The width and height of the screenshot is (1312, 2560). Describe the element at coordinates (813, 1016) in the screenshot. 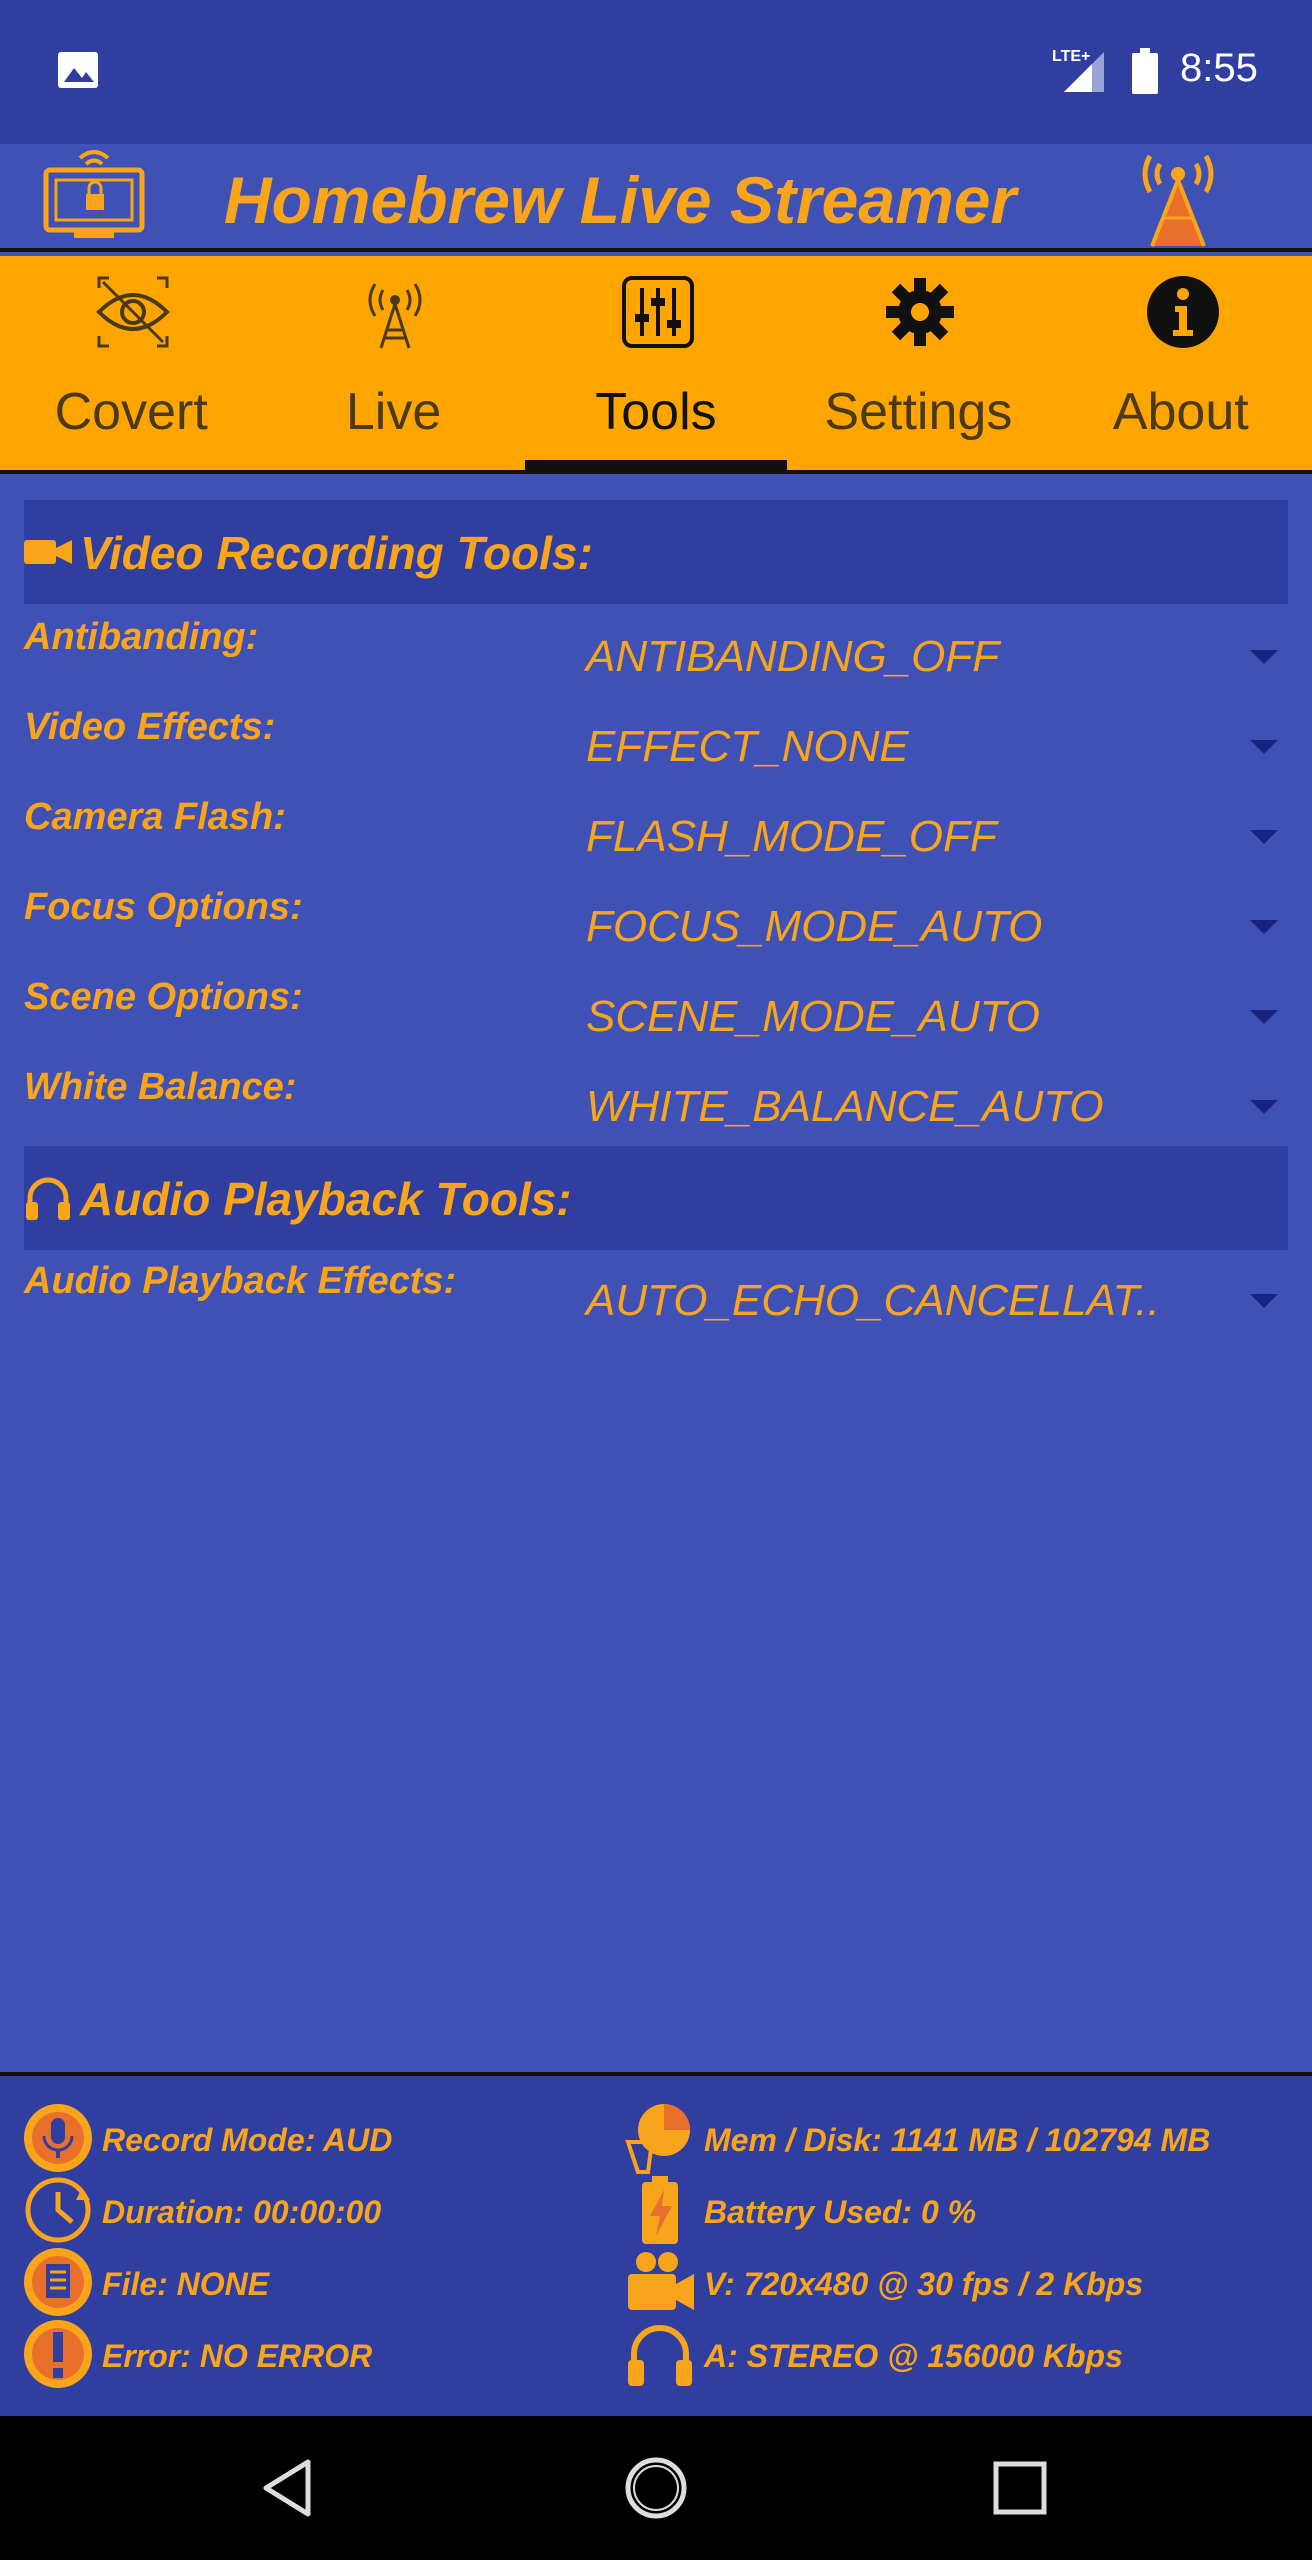

I see `dropdown-value: SCENE_MODE_AUTO` at that location.